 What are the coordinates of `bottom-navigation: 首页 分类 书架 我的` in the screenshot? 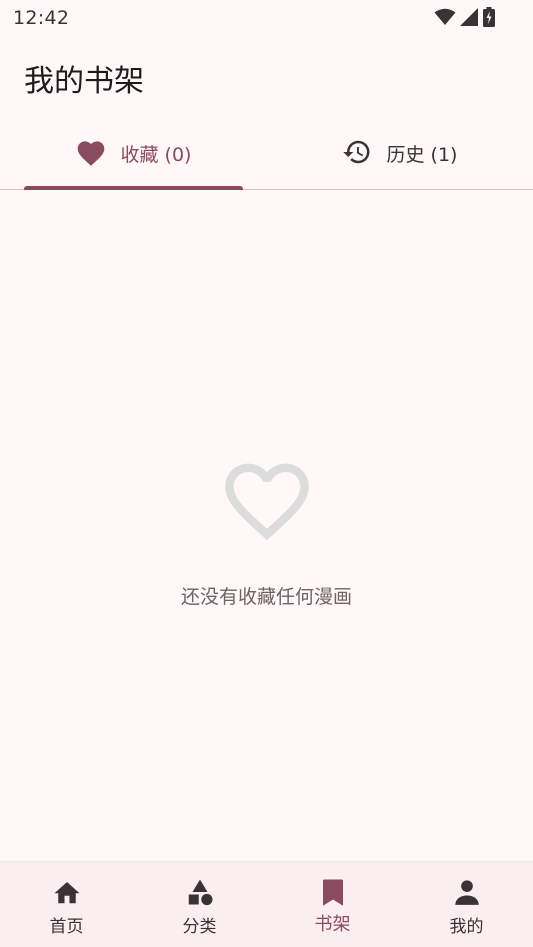 It's located at (266, 904).